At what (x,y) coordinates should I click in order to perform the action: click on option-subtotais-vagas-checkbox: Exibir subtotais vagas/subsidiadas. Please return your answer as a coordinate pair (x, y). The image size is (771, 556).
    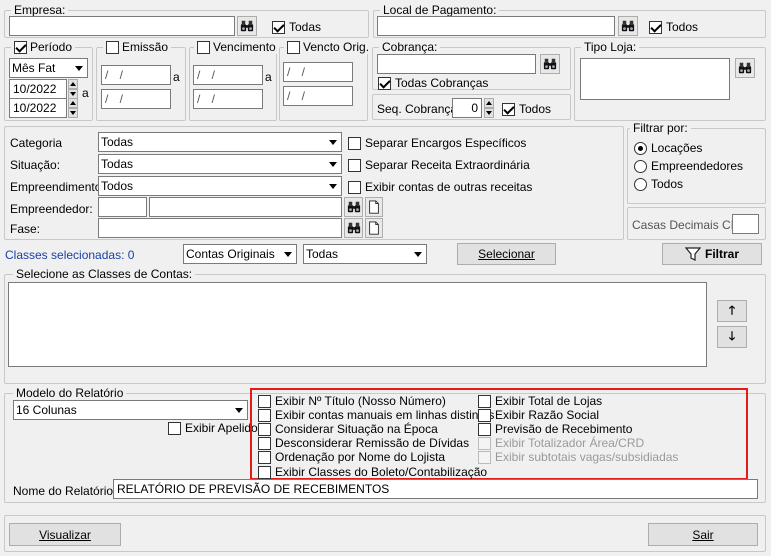
    Looking at the image, I should click on (578, 457).